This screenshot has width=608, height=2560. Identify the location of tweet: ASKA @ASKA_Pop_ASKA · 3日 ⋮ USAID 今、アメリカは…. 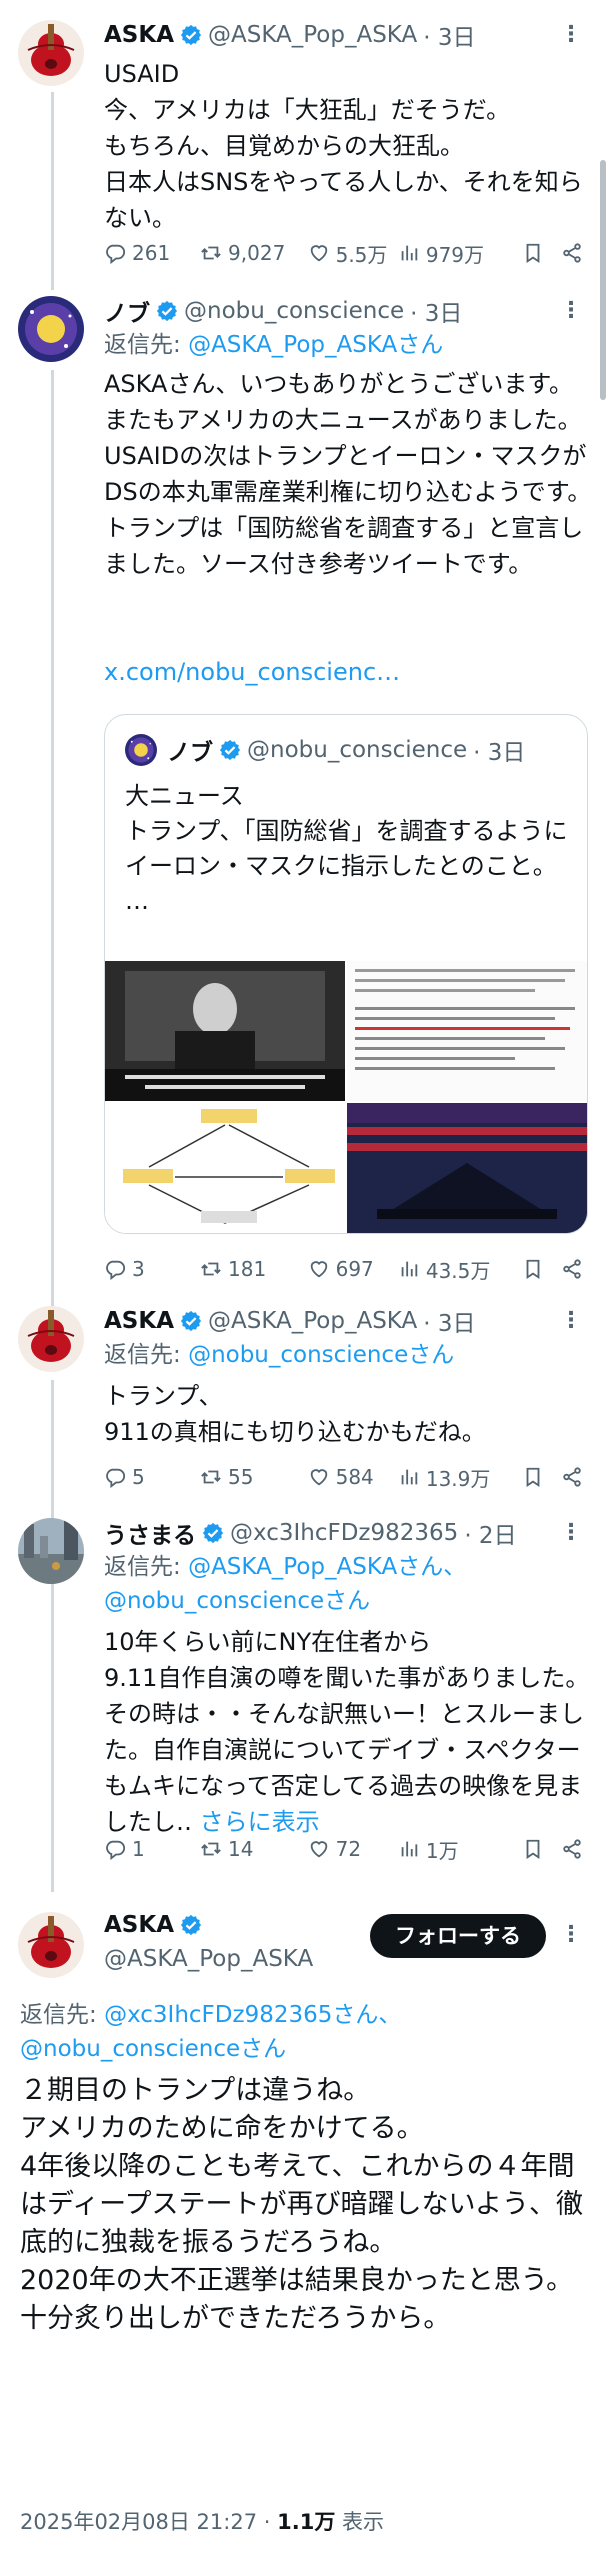
(304, 145).